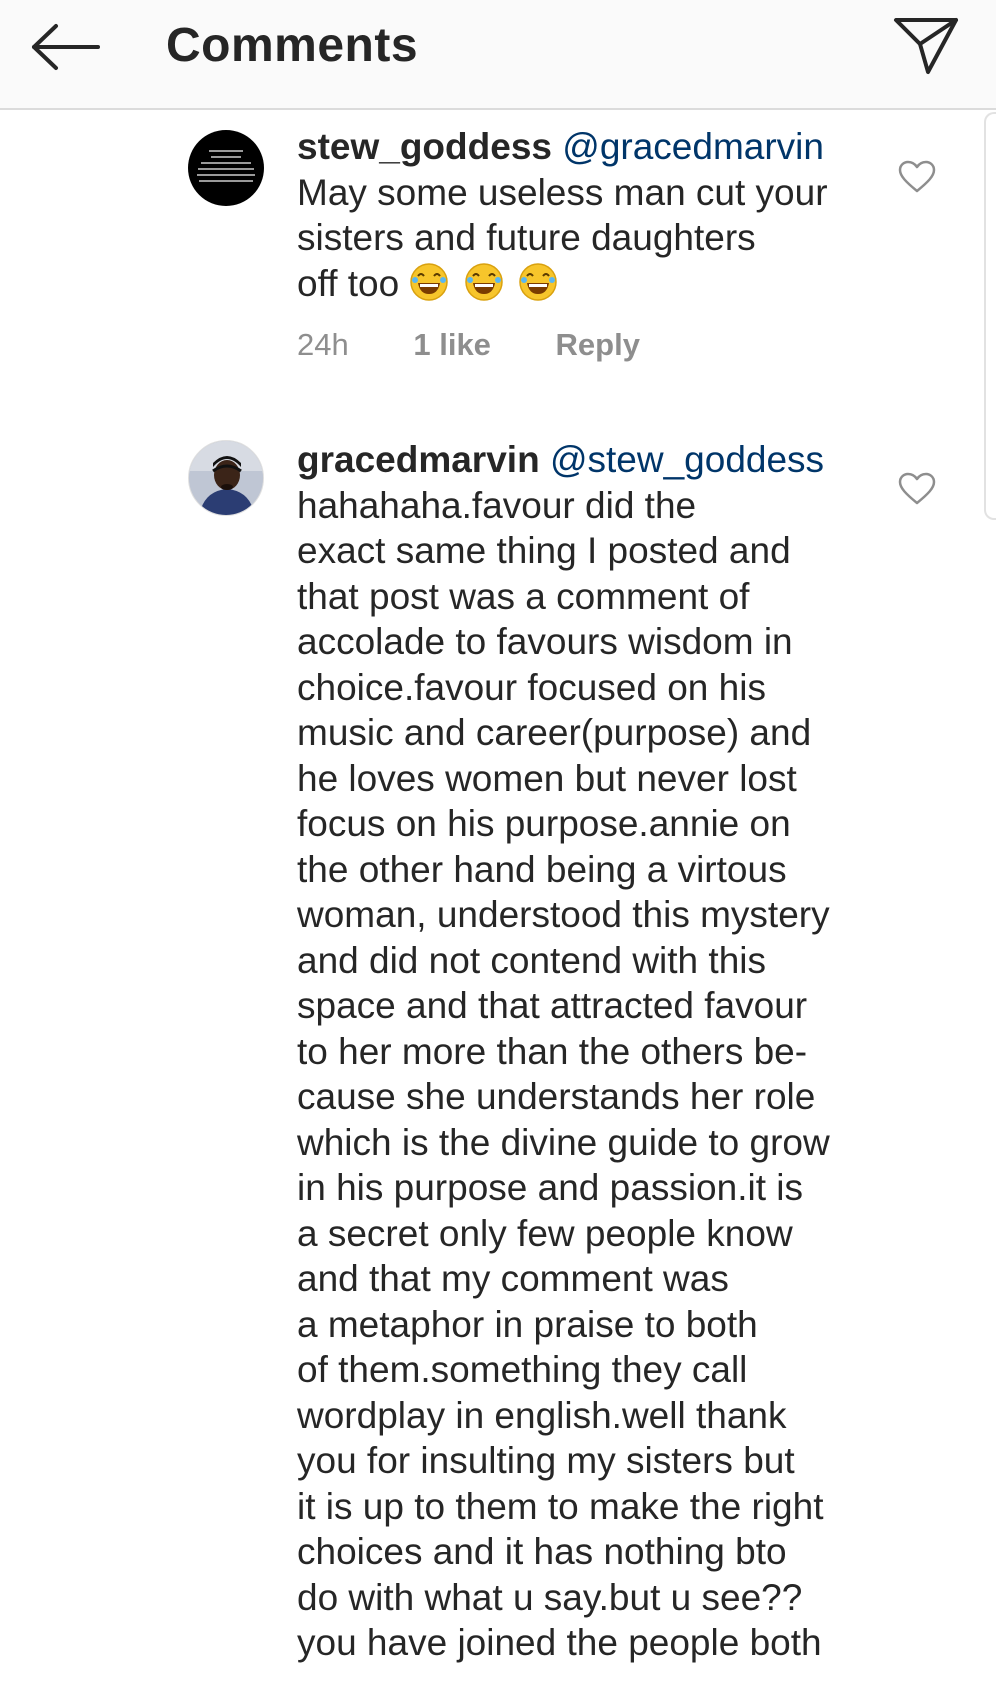 This screenshot has width=996, height=1682. What do you see at coordinates (544, 550) in the screenshot?
I see `comment-text-line: exact same thing I posted and` at bounding box center [544, 550].